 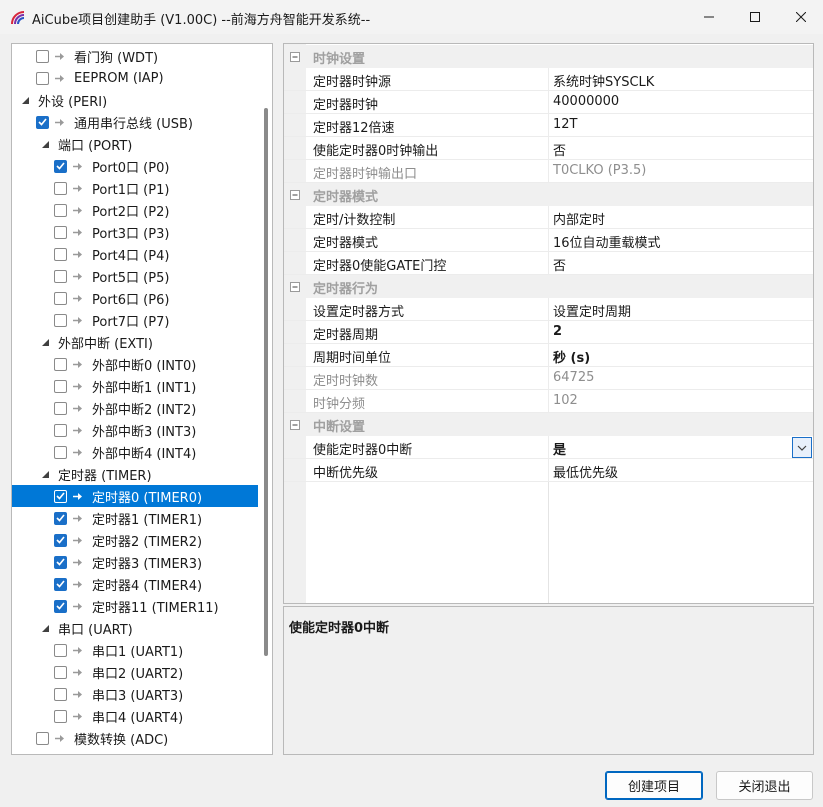 I want to click on create-project-button: 创建项目, so click(x=654, y=785).